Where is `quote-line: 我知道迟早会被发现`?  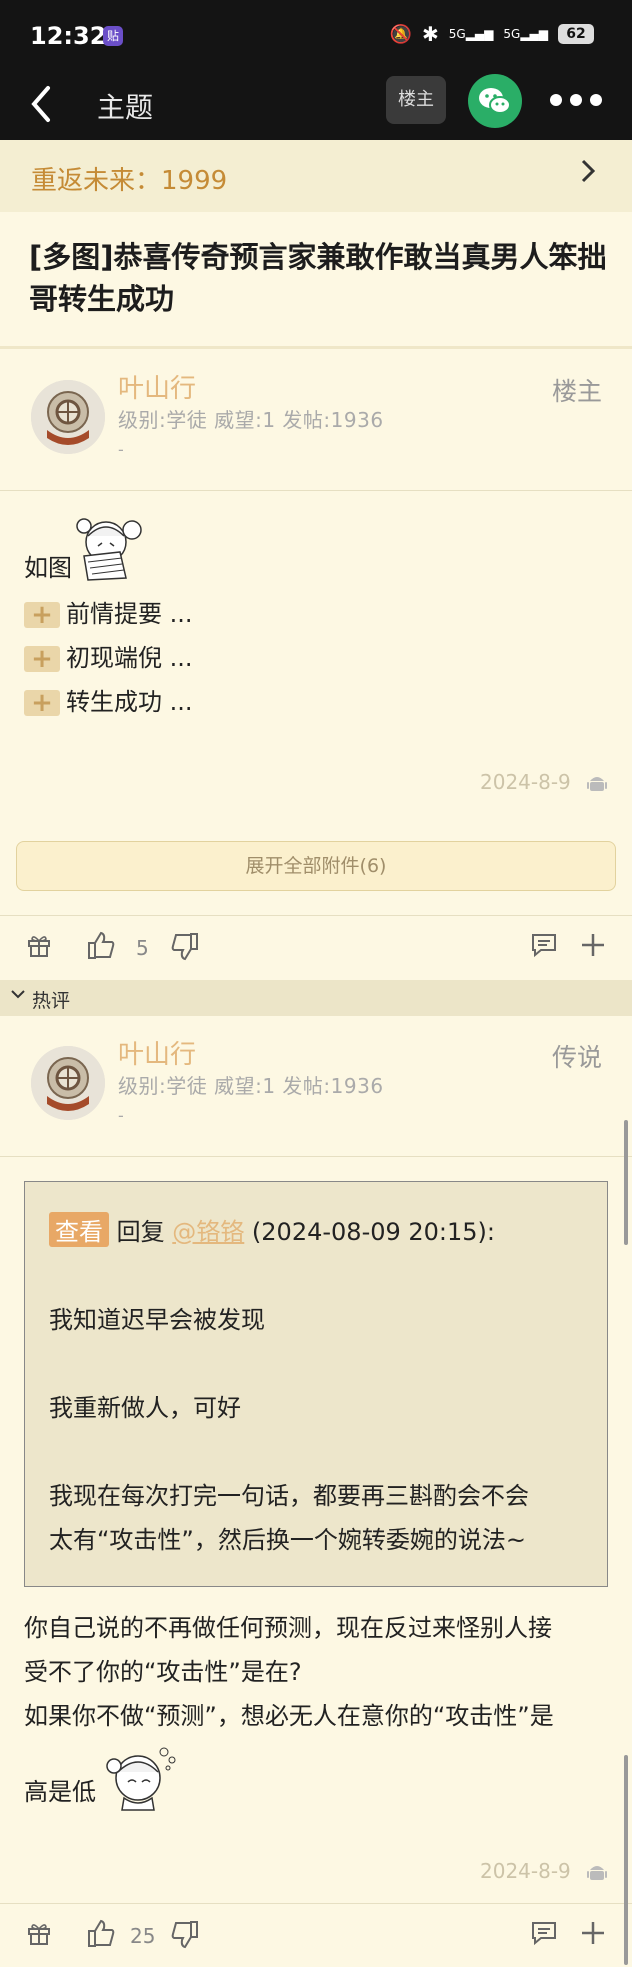
quote-line: 我知道迟早会被发现 is located at coordinates (157, 1320).